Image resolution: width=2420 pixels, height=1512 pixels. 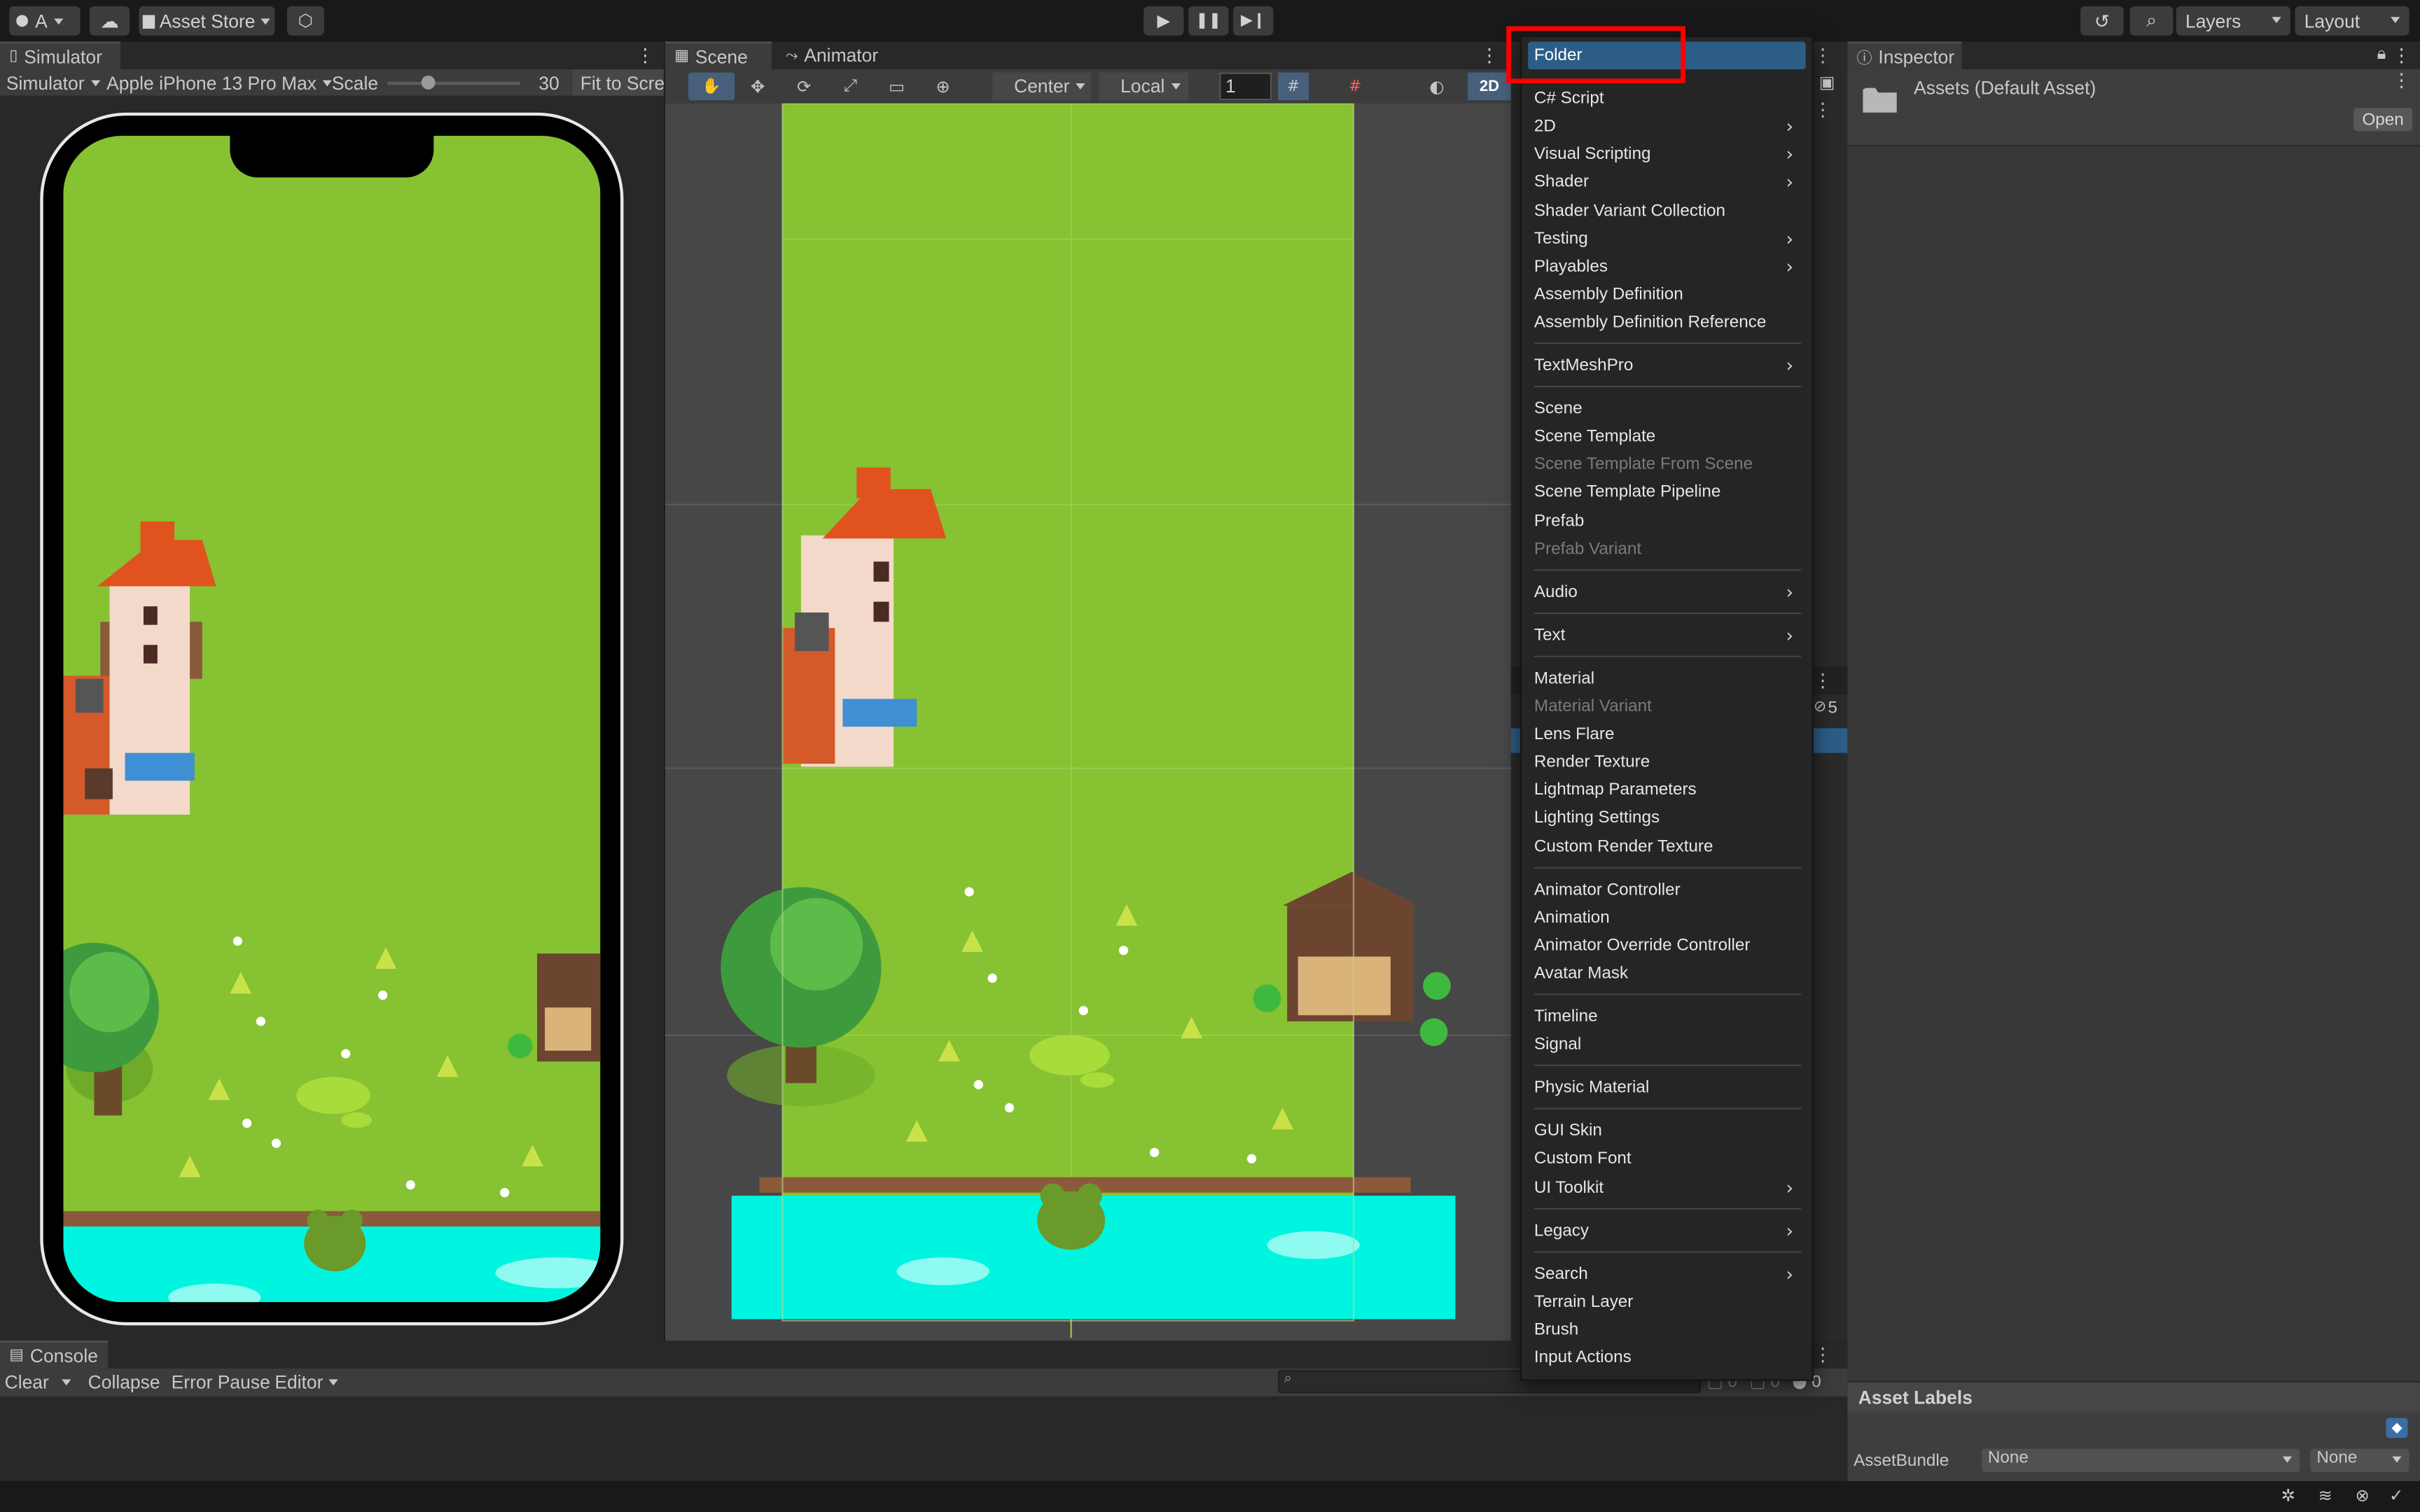 I want to click on error-pause-toggle: Error Pause, so click(x=221, y=1381).